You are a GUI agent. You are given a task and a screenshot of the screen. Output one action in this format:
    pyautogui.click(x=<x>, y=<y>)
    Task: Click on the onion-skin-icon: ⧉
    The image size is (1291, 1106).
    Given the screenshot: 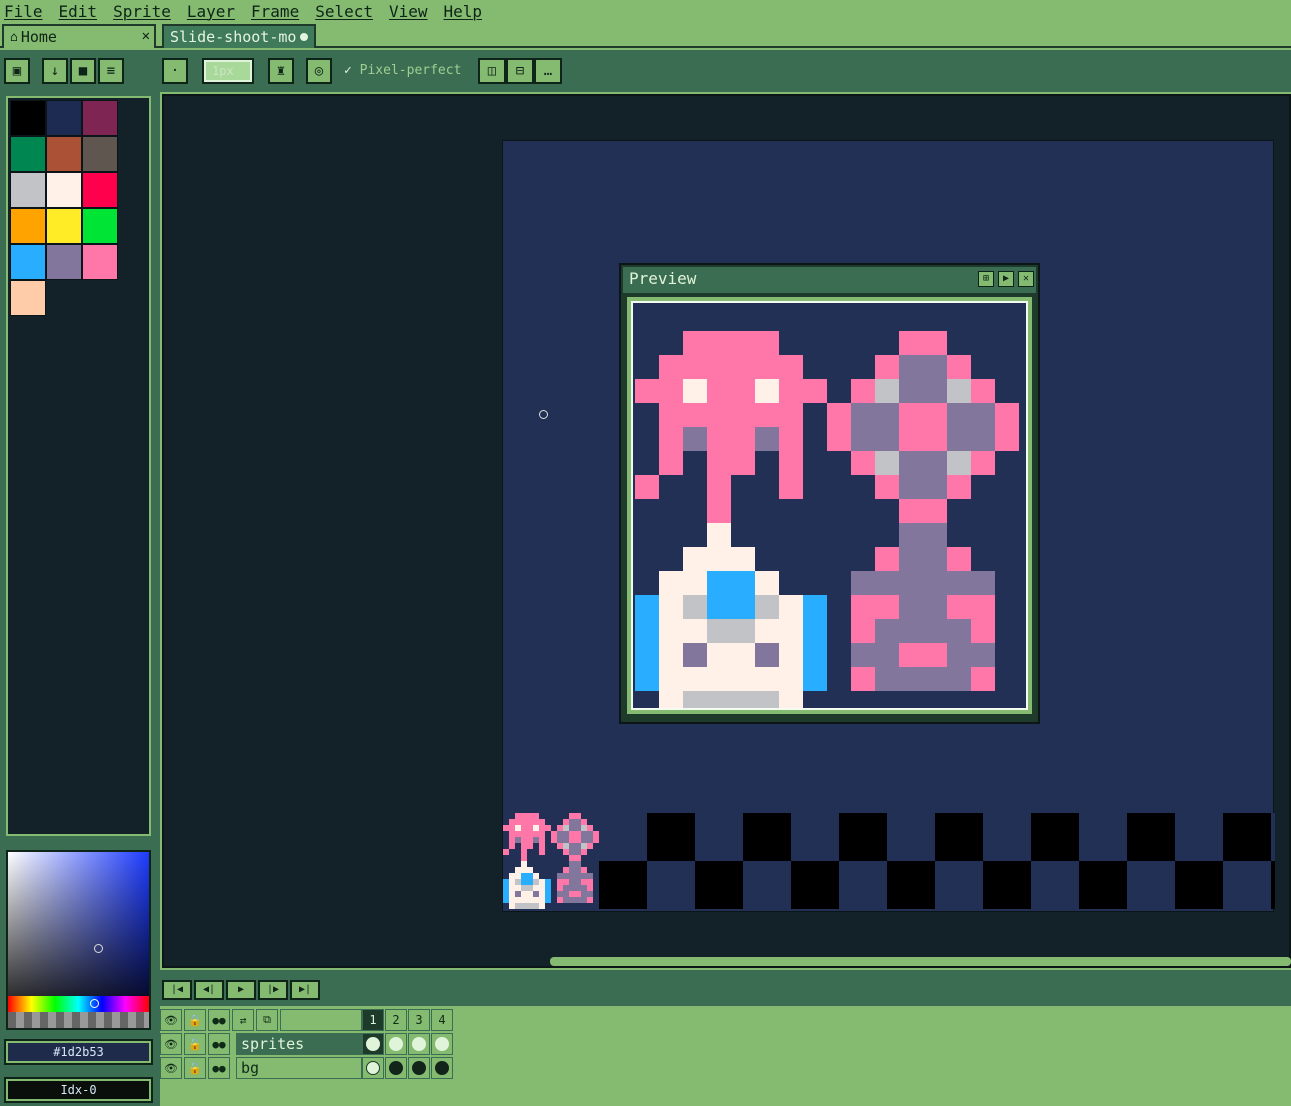 What is the action you would take?
    pyautogui.click(x=267, y=1020)
    